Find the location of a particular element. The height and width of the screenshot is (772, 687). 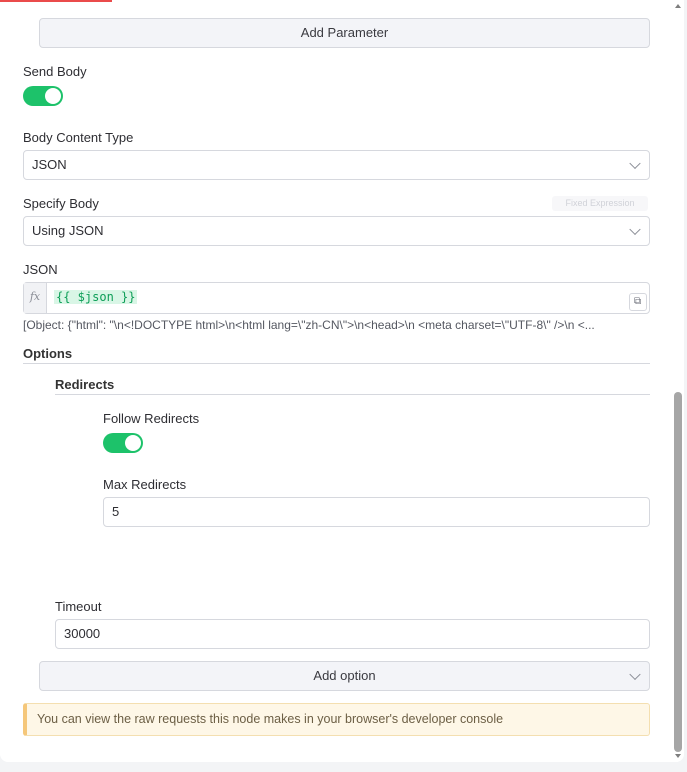

timeout-label: Timeout is located at coordinates (78, 606).